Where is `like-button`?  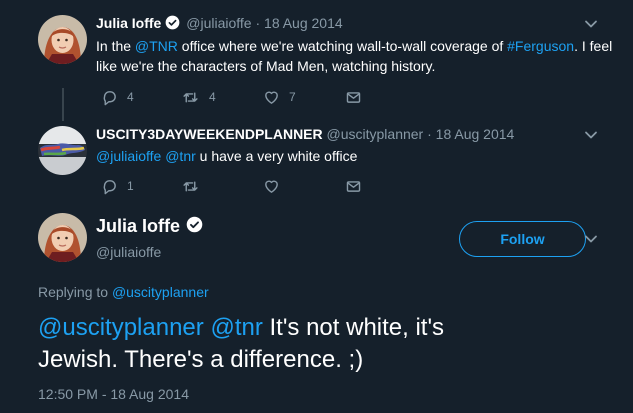
like-button is located at coordinates (304, 186).